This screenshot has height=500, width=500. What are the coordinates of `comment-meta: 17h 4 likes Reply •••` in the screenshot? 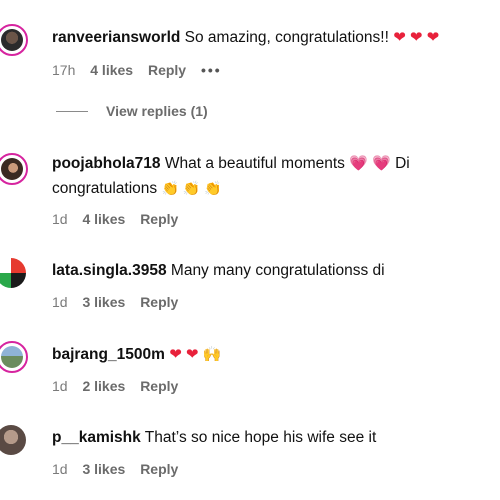 It's located at (142, 70).